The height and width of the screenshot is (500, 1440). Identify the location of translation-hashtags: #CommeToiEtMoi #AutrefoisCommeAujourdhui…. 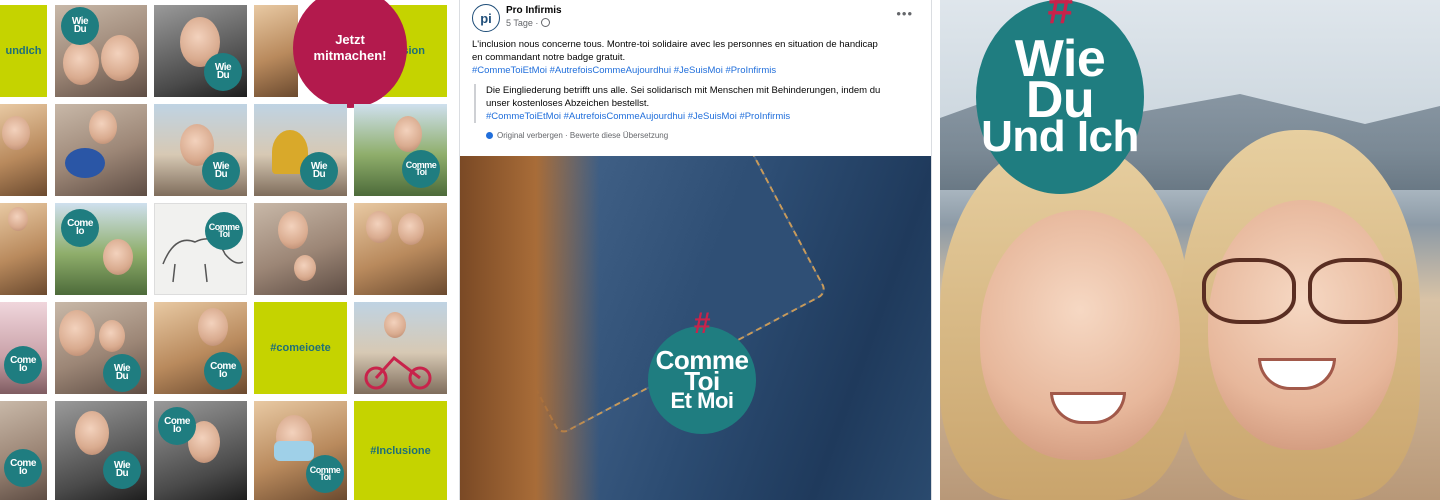
(706, 116).